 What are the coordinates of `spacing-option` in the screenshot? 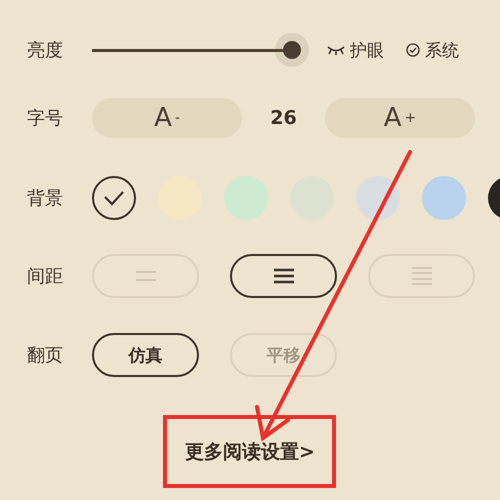 It's located at (283, 276).